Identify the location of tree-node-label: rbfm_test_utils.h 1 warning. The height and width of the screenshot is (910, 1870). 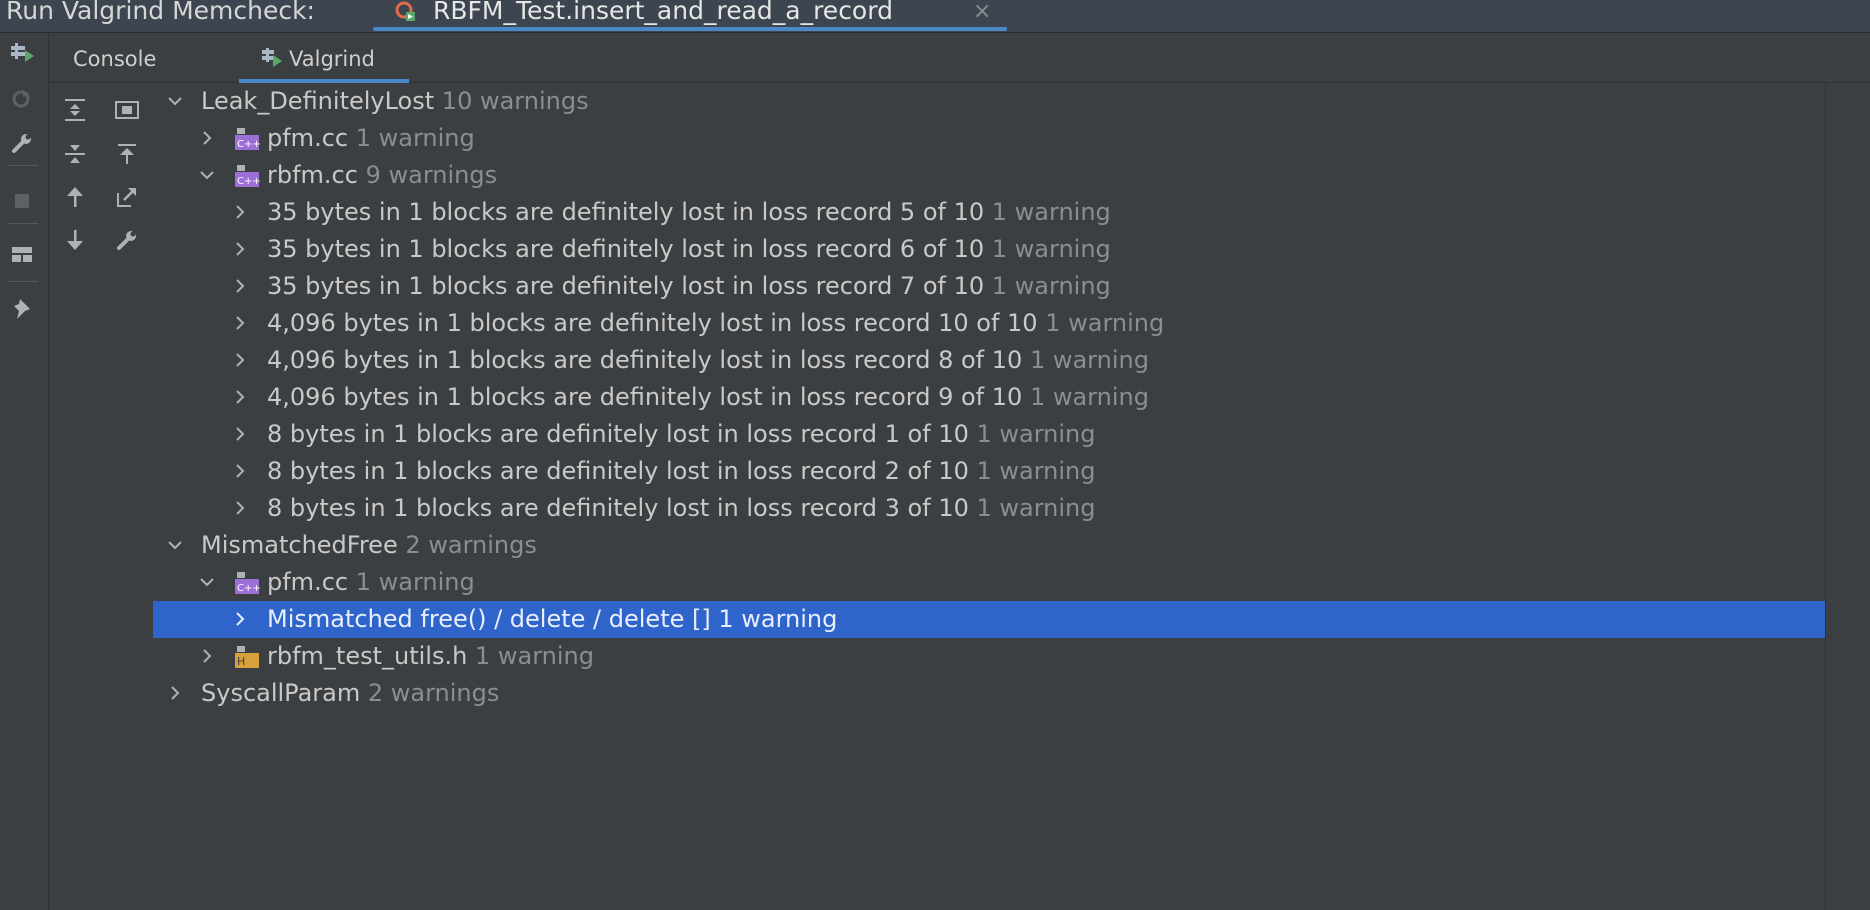
(430, 656).